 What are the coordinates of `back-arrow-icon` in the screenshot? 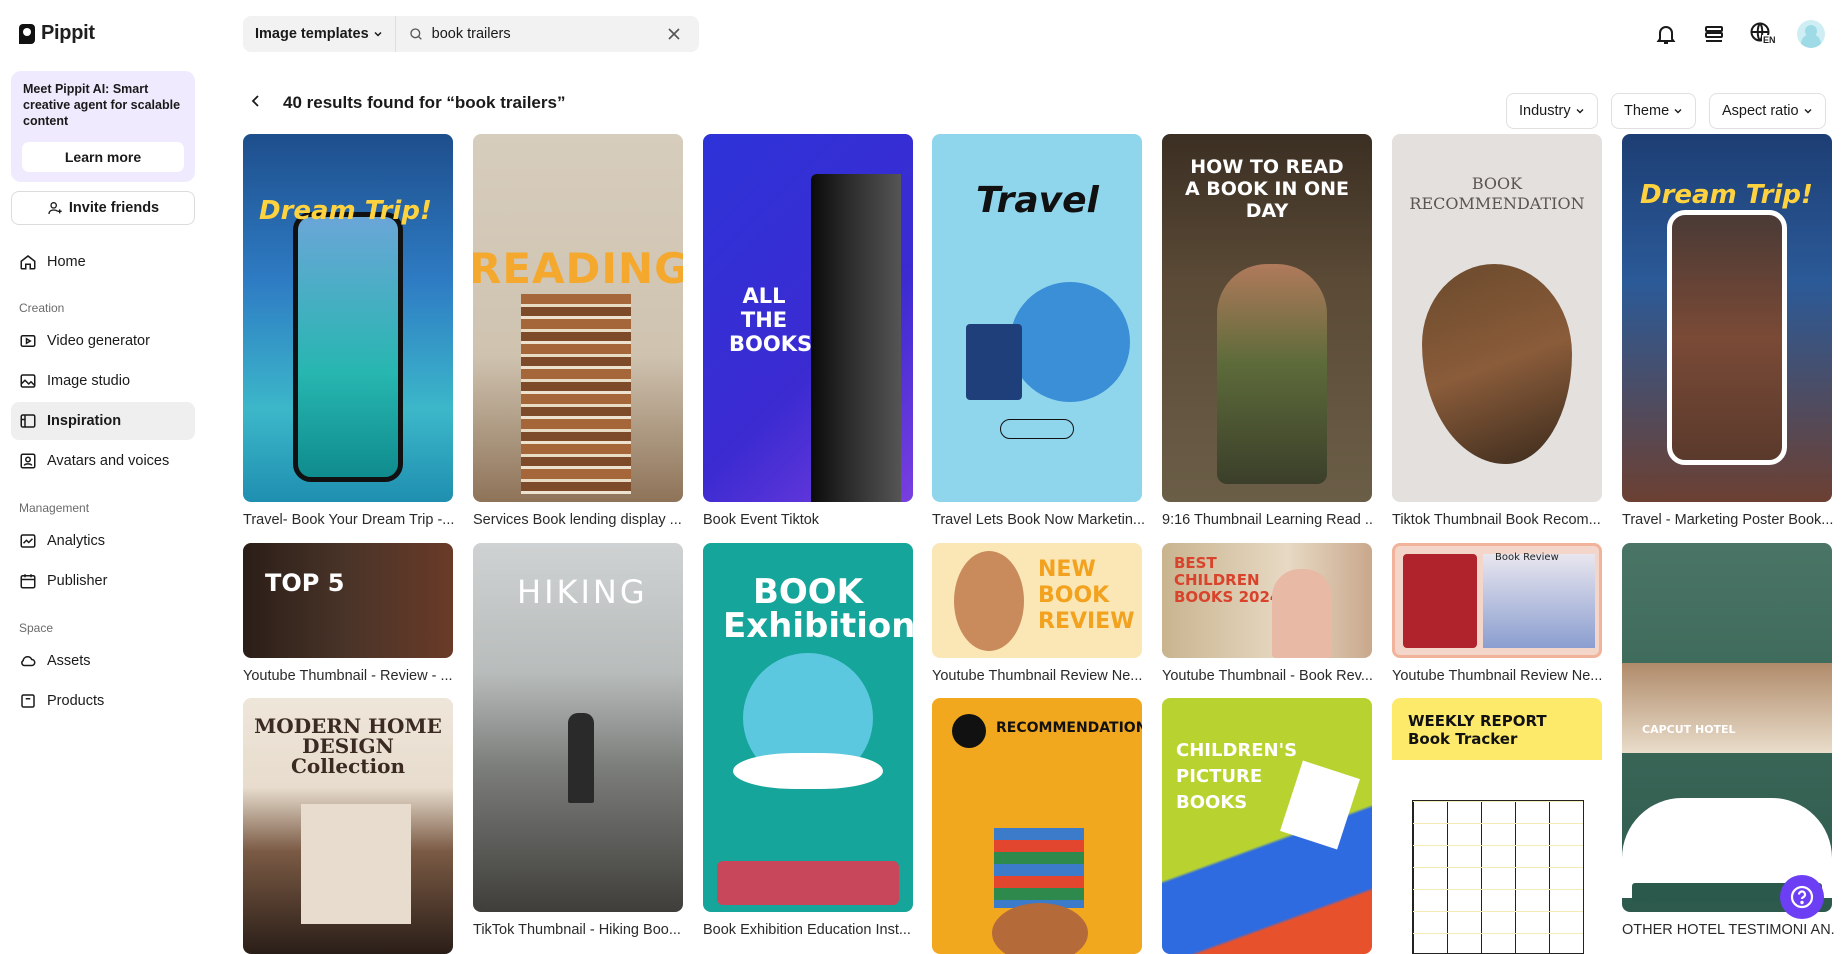 It's located at (256, 101).